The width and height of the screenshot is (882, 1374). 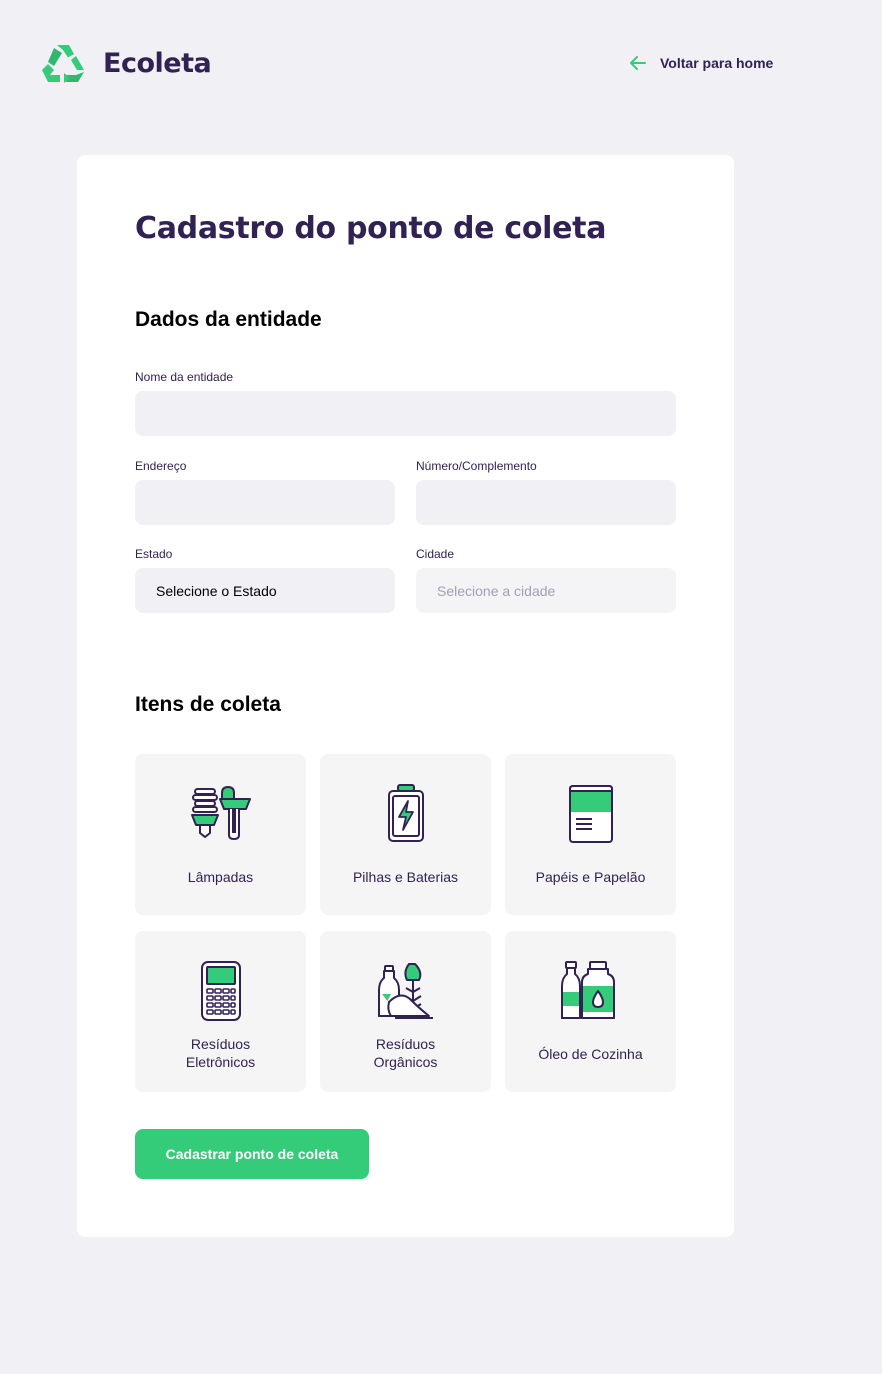 I want to click on back-home-link: Voltar para home, so click(x=700, y=63).